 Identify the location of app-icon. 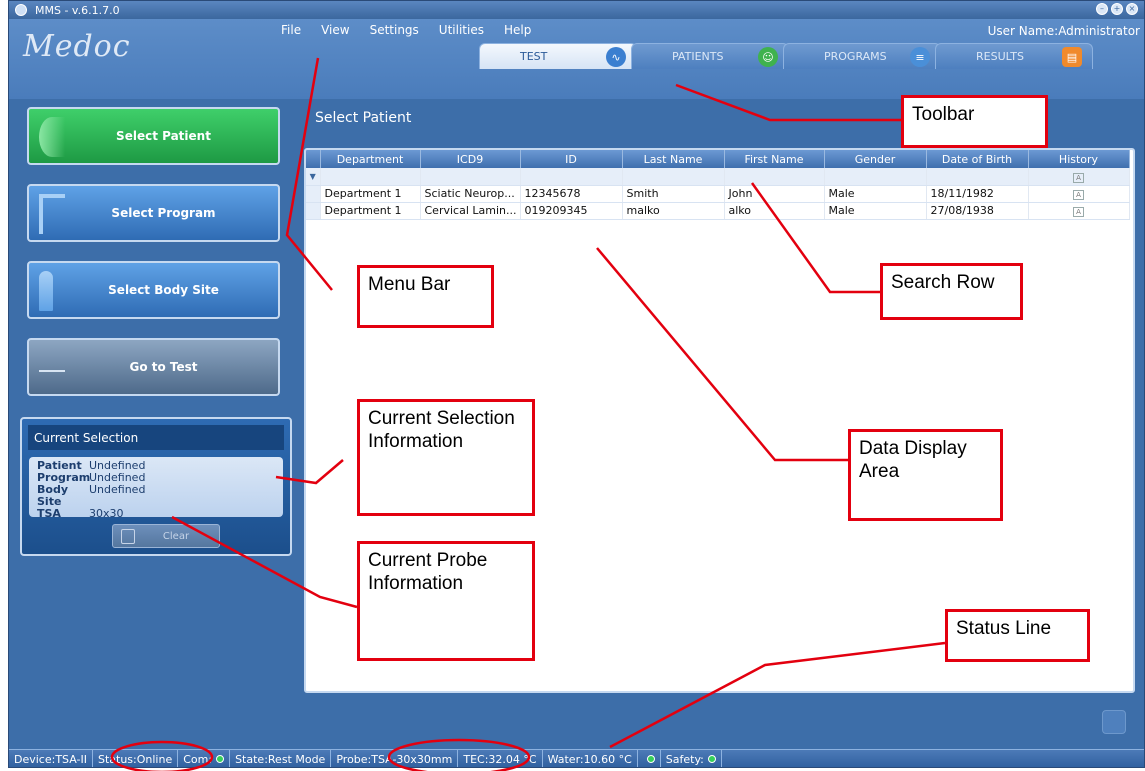
(21, 10).